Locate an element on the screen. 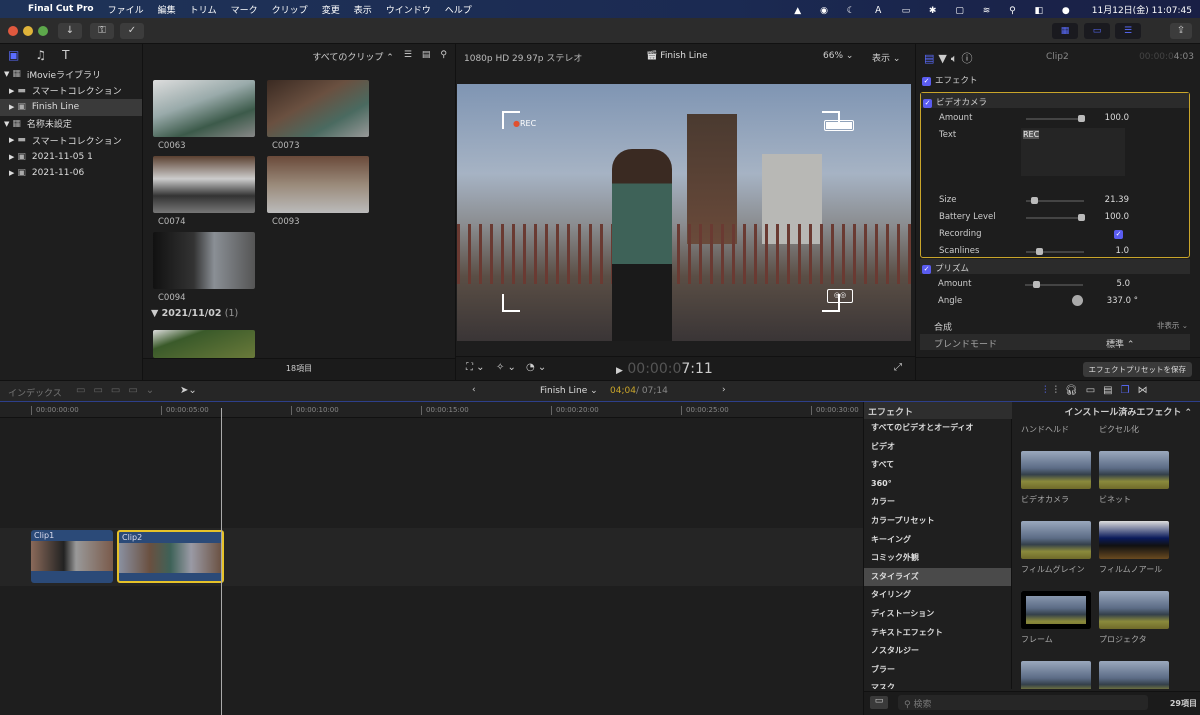  angle-dial is located at coordinates (1077, 300).